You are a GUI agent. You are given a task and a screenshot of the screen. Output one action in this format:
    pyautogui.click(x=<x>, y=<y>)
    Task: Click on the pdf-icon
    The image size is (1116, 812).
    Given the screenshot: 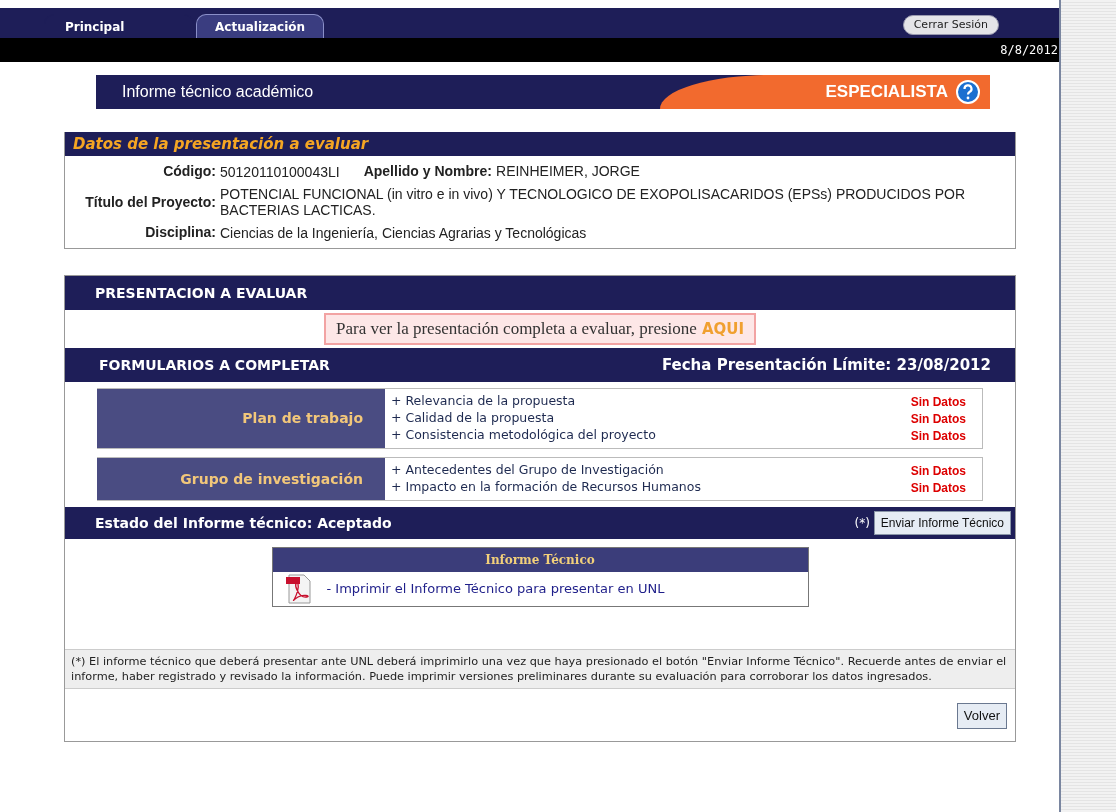 What is the action you would take?
    pyautogui.click(x=298, y=589)
    